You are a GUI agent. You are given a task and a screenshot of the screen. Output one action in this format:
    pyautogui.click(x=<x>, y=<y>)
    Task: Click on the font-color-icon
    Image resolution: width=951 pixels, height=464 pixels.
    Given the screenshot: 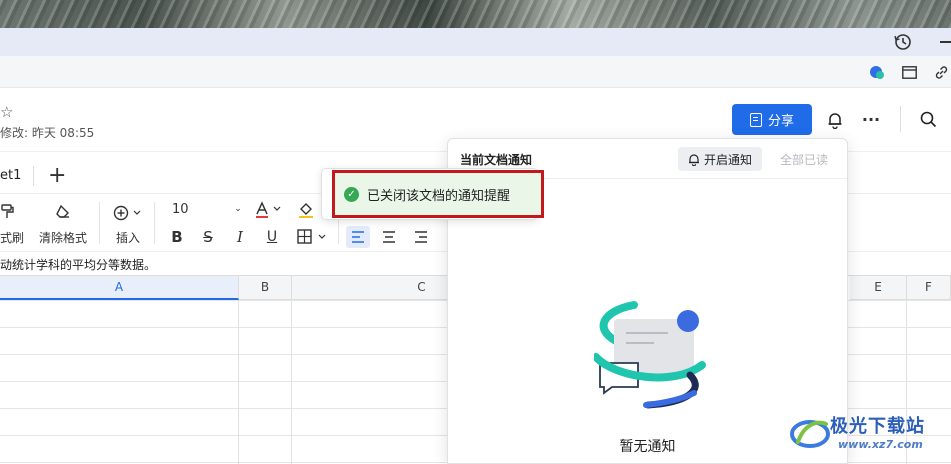 What is the action you would take?
    pyautogui.click(x=269, y=210)
    